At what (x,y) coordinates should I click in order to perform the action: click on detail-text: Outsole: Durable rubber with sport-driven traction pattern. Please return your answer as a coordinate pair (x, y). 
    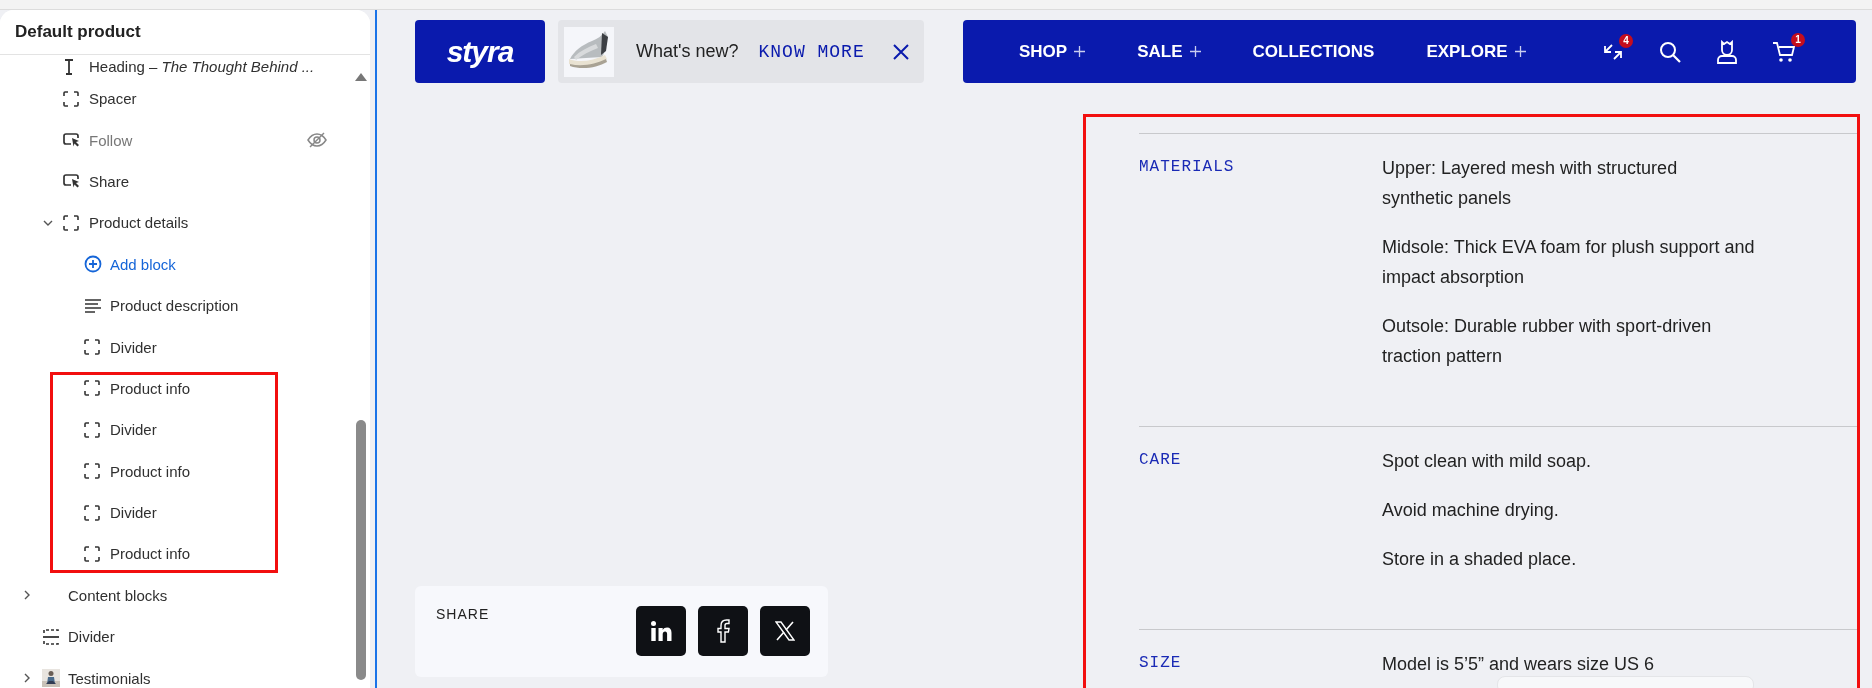
    Looking at the image, I should click on (1547, 341).